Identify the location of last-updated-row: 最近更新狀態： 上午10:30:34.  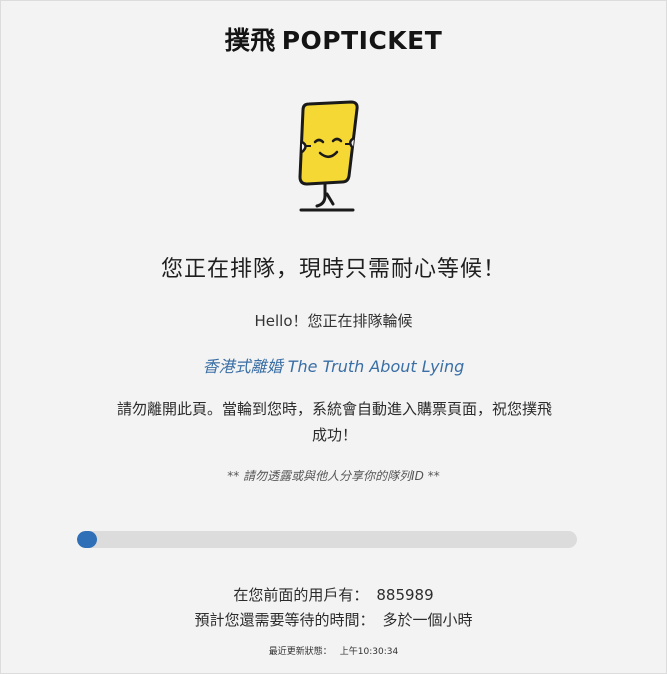
(333, 650).